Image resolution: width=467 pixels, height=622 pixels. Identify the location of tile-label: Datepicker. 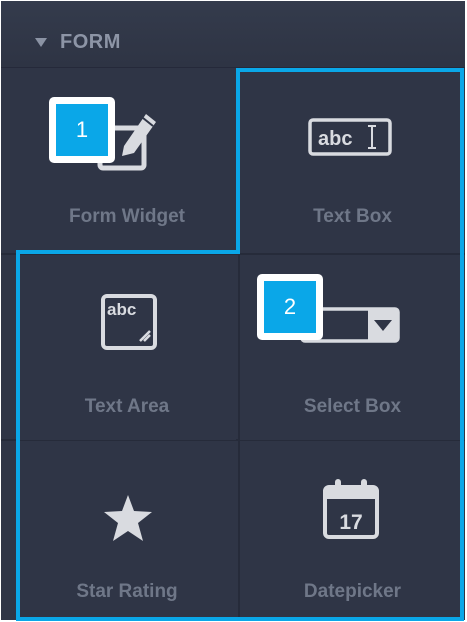
(352, 591).